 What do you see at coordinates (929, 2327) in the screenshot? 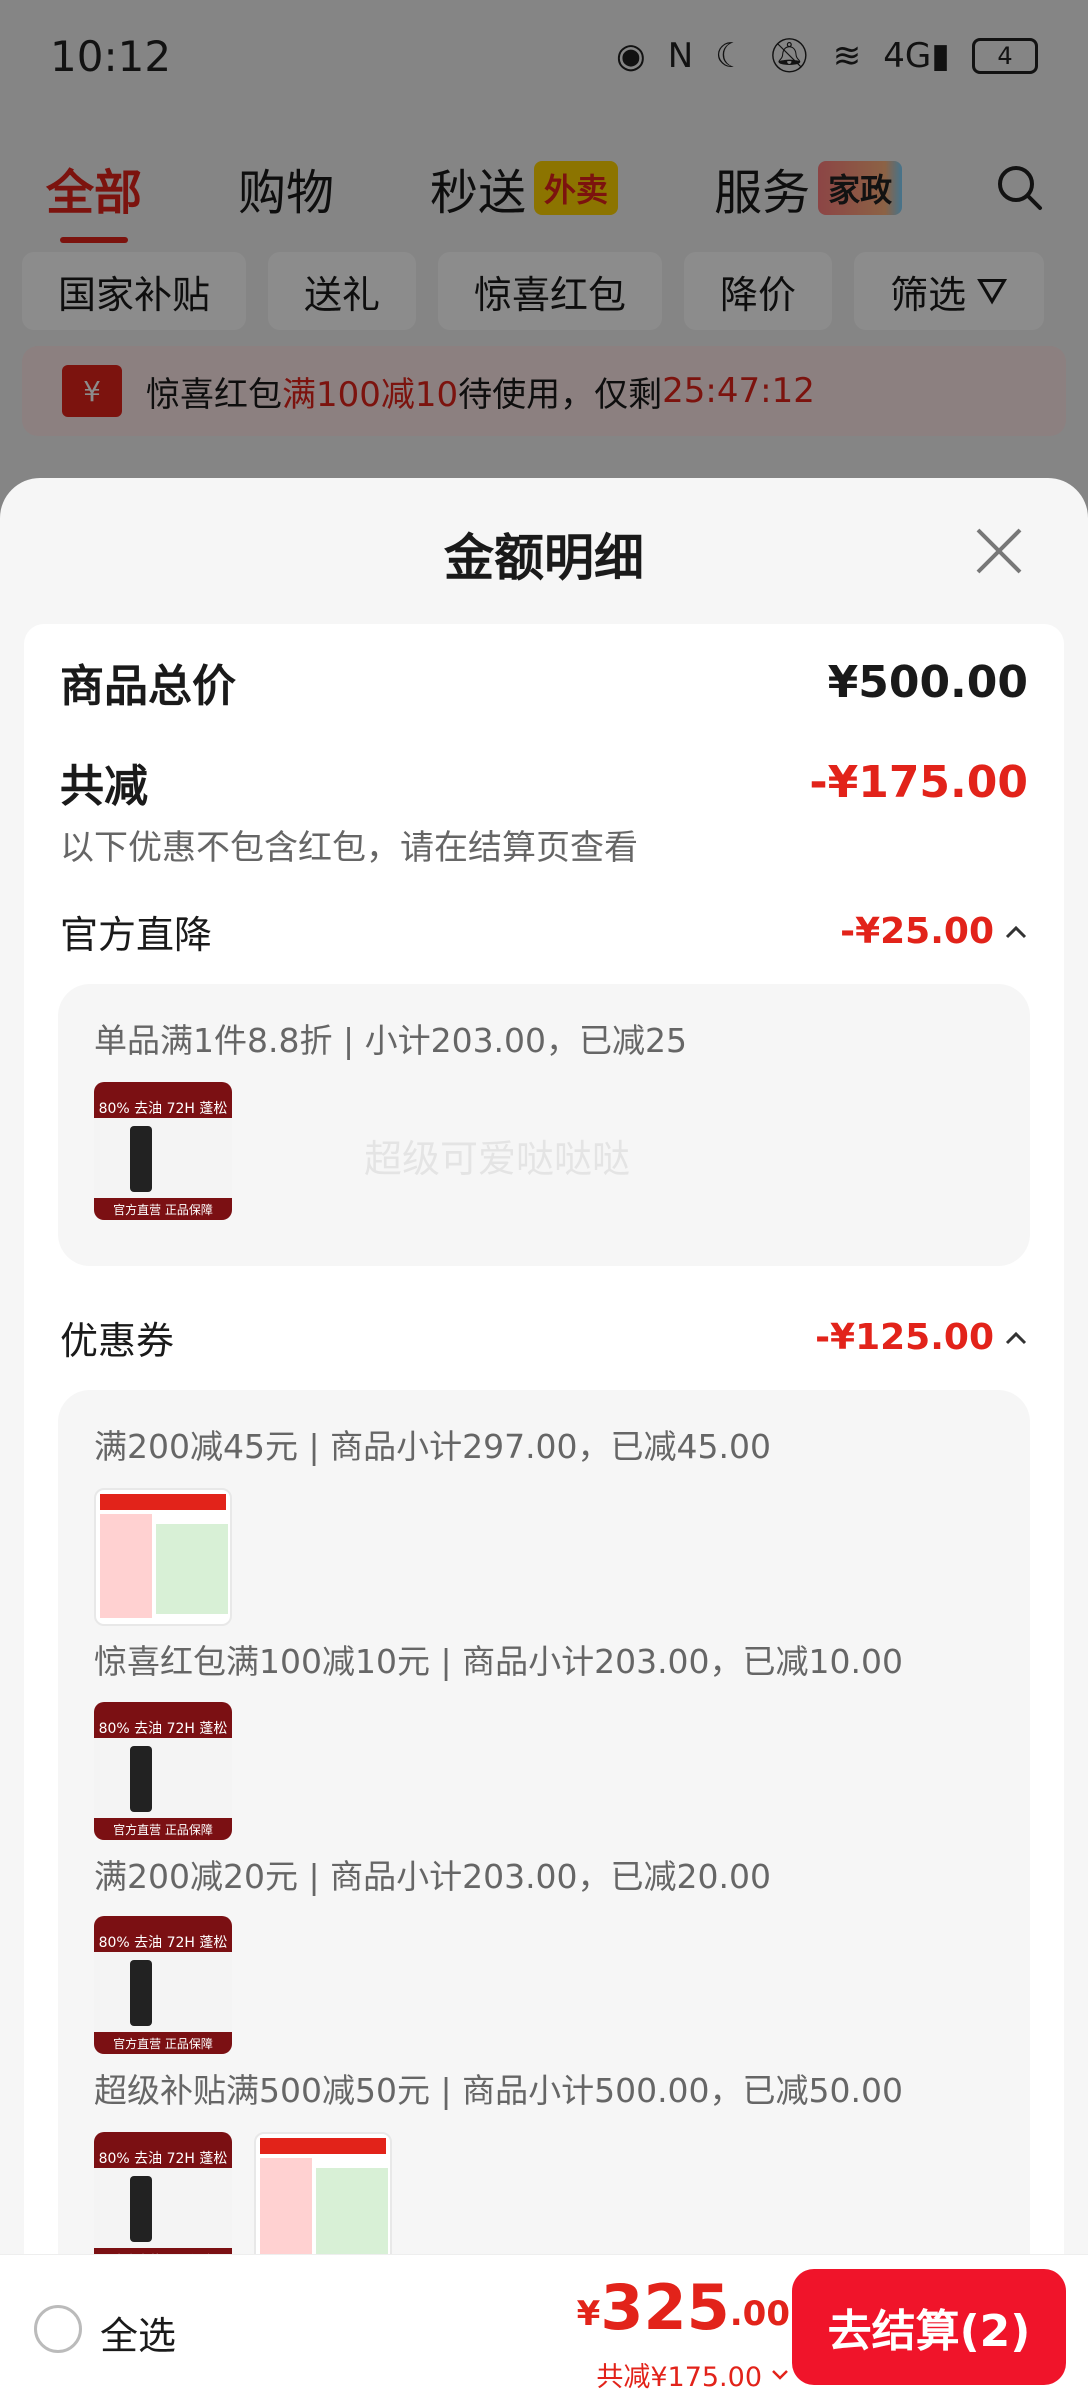
I see `checkout-button: 去结算(2)` at bounding box center [929, 2327].